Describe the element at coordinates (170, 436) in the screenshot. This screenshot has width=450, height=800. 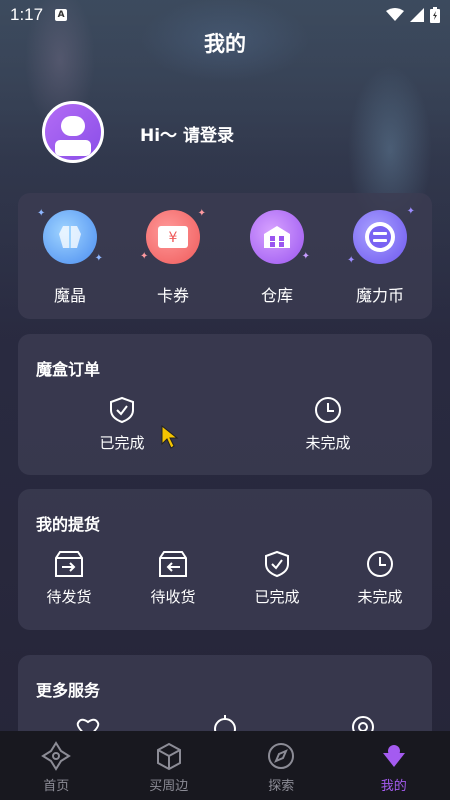
I see `mouse-cursor-icon` at that location.